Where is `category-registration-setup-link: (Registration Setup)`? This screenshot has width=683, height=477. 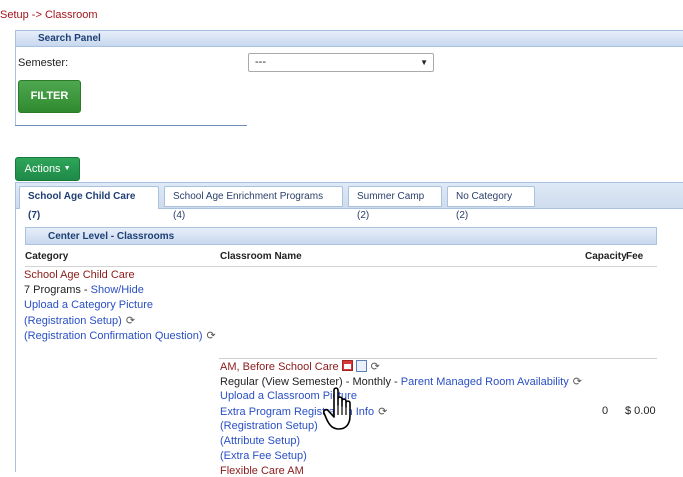 category-registration-setup-link: (Registration Setup) is located at coordinates (73, 321).